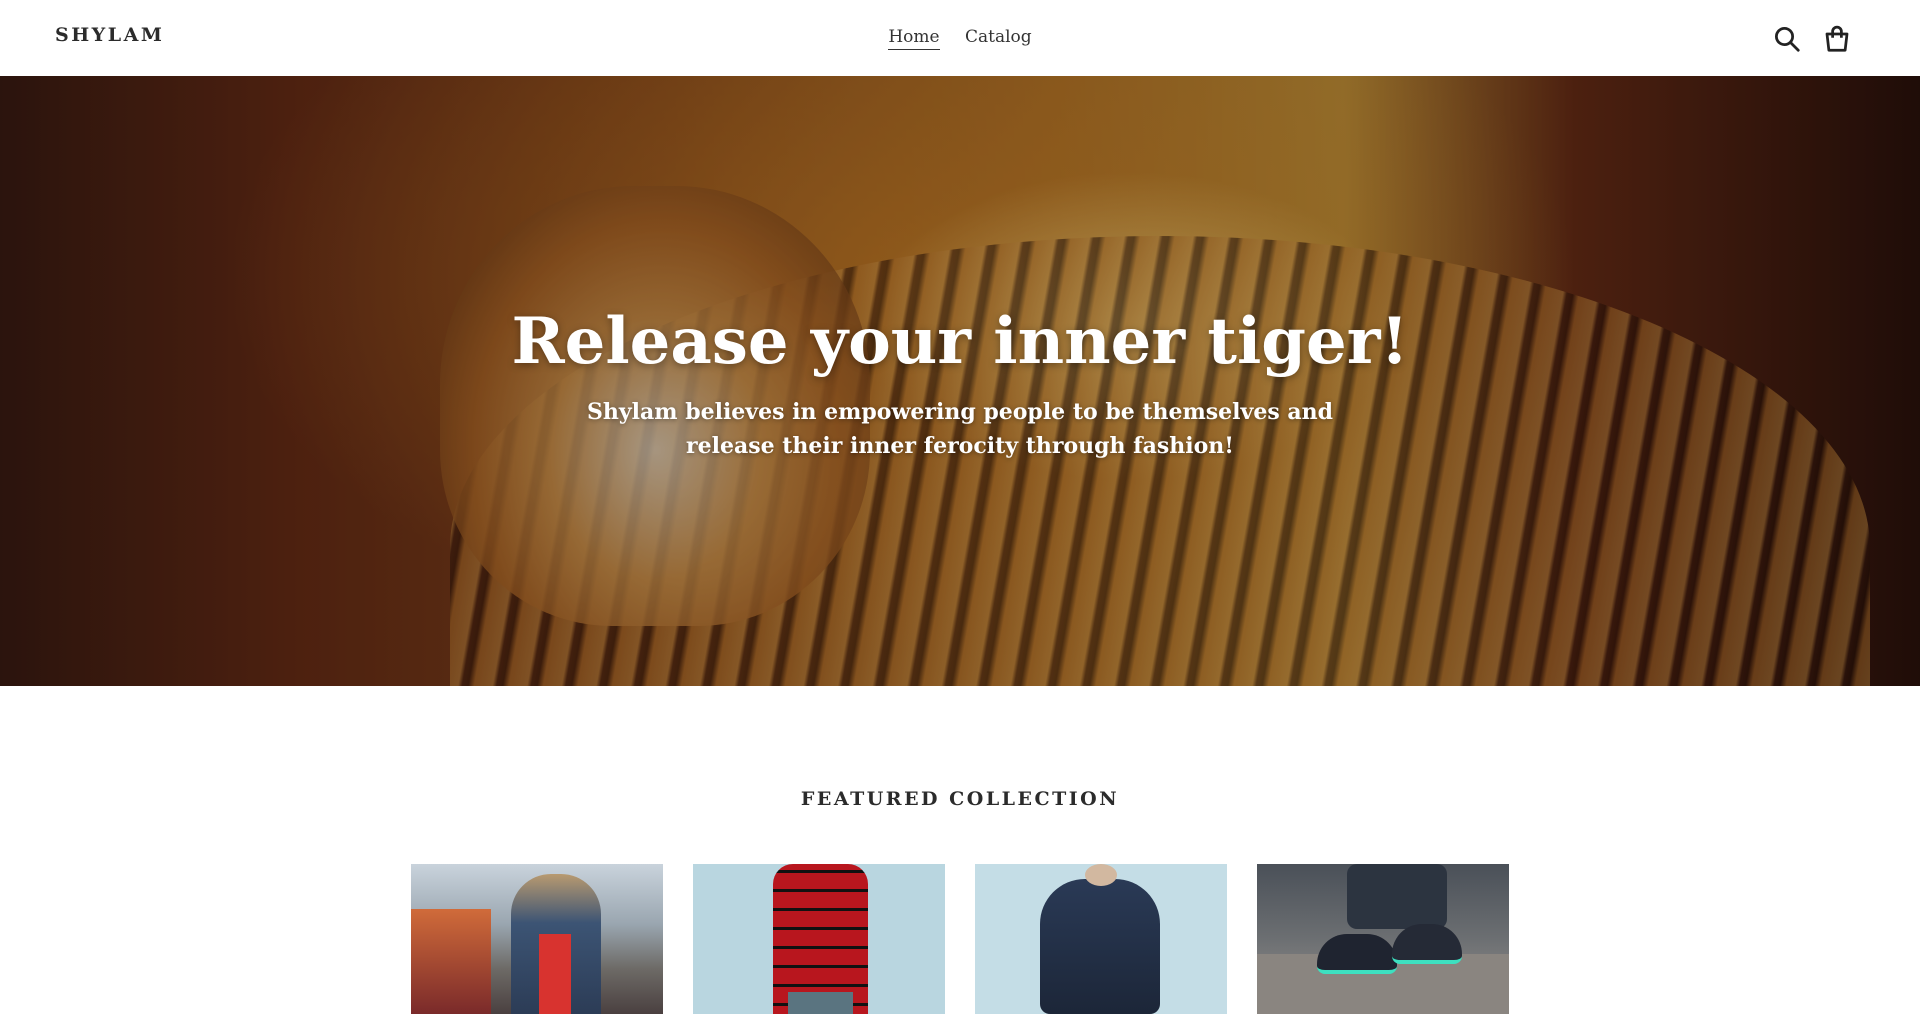  What do you see at coordinates (960, 341) in the screenshot?
I see `hero-title: Release your inner tiger!` at bounding box center [960, 341].